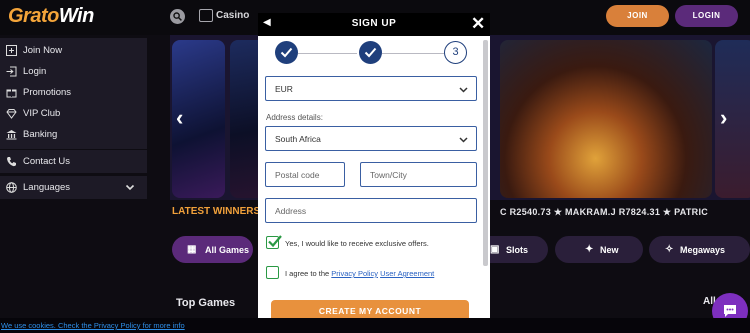  Describe the element at coordinates (495, 249) in the screenshot. I see `slots-icon: ▣` at that location.